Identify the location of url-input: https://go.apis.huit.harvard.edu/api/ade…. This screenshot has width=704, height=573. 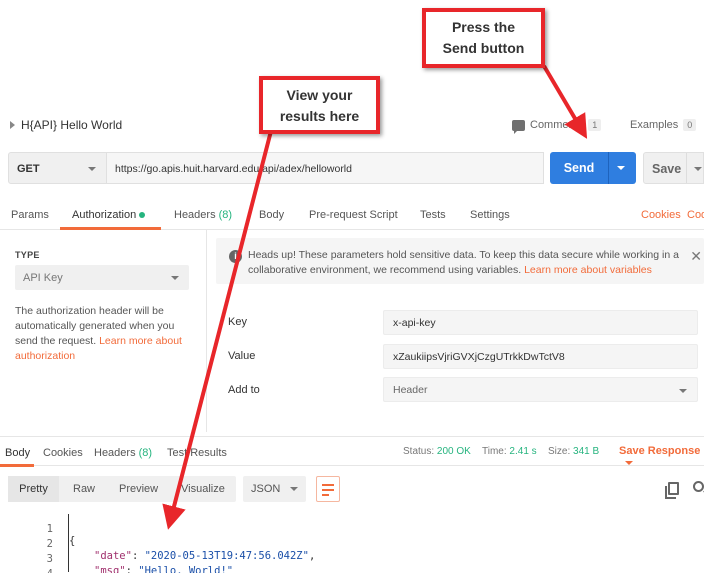
(325, 168).